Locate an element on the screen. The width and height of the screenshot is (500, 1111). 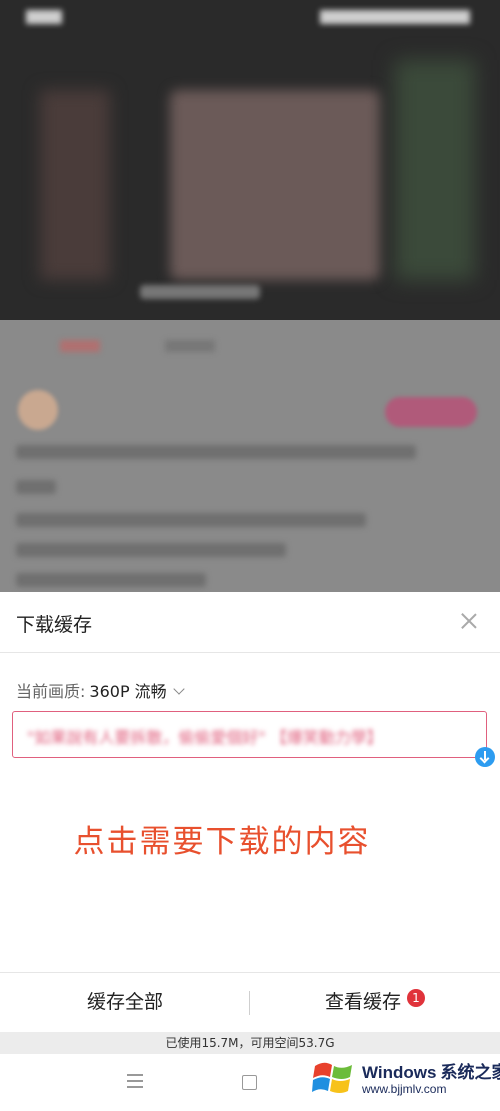
home-icon is located at coordinates (249, 1082).